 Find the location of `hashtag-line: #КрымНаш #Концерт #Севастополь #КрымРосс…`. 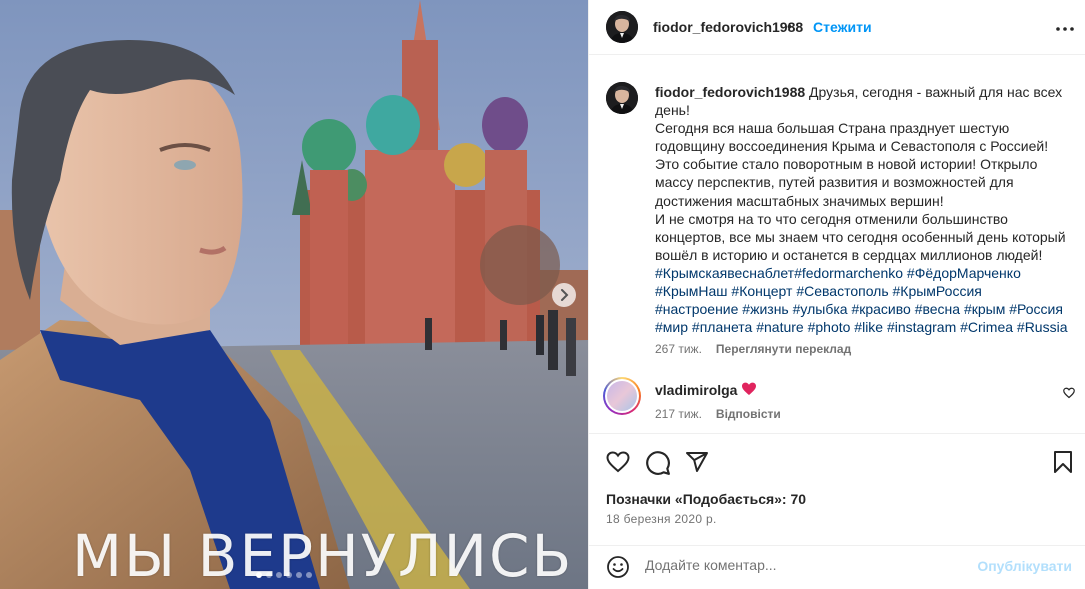

hashtag-line: #КрымНаш #Концерт #Севастополь #КрымРосс… is located at coordinates (864, 291).